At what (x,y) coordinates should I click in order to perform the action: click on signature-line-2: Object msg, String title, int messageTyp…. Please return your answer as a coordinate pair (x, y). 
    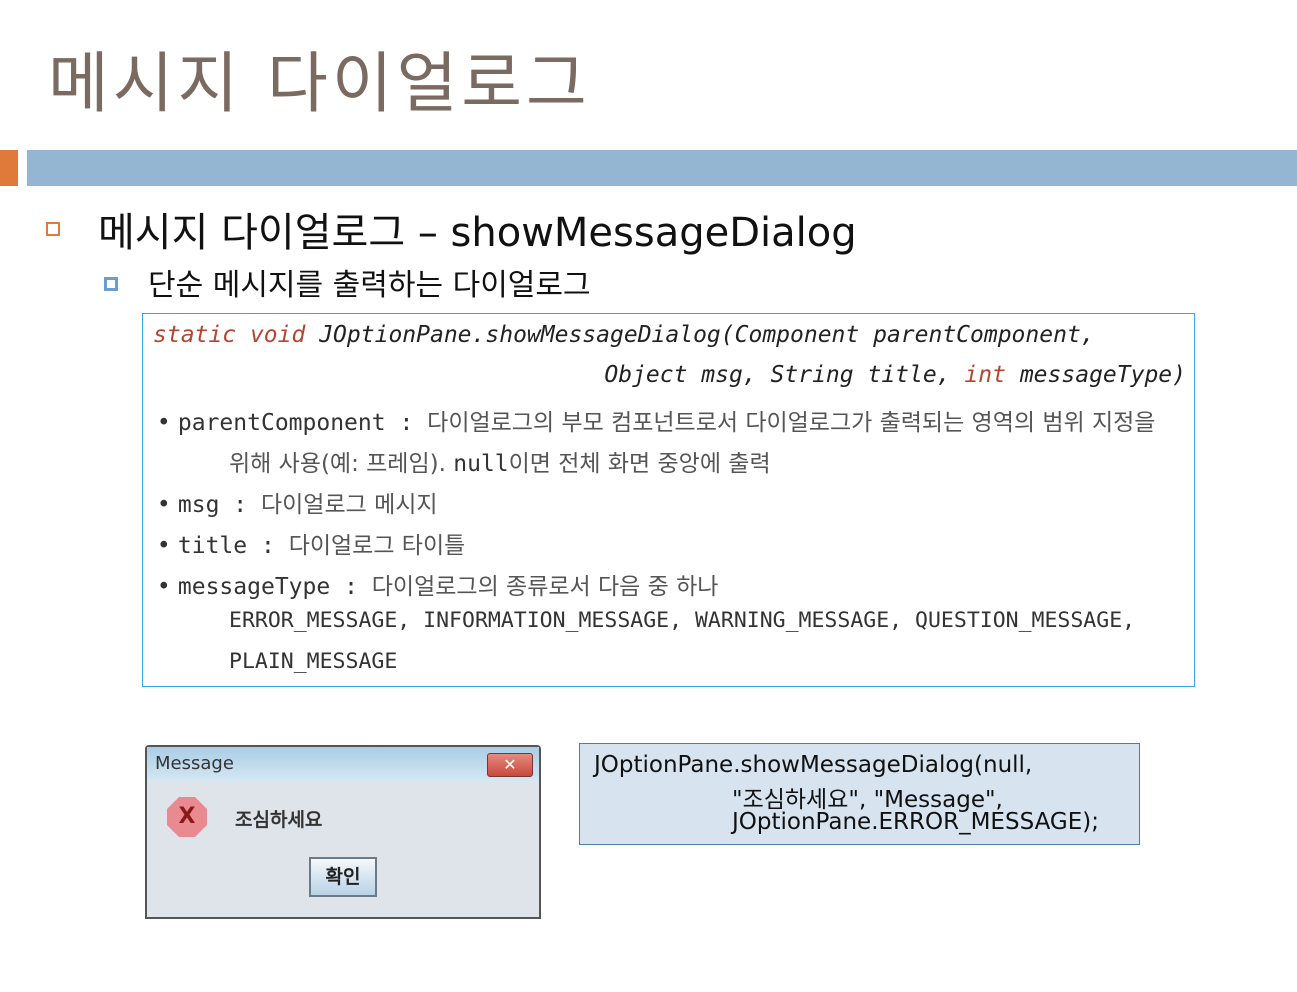
    Looking at the image, I should click on (895, 375).